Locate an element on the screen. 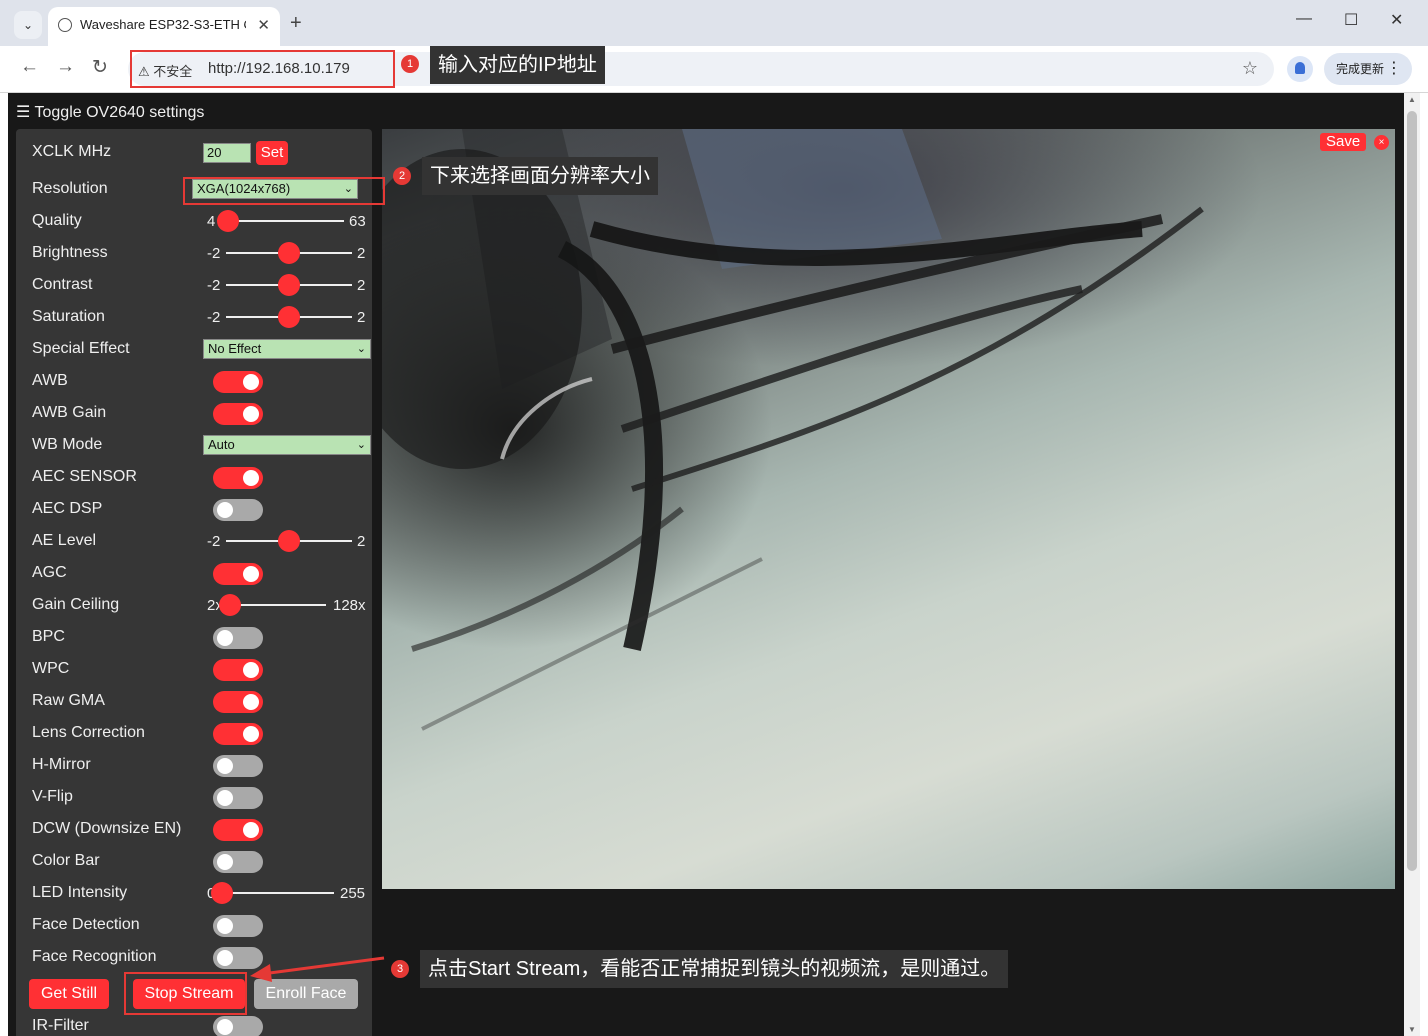 The width and height of the screenshot is (1428, 1036). stream-button-highlight-box is located at coordinates (185, 993).